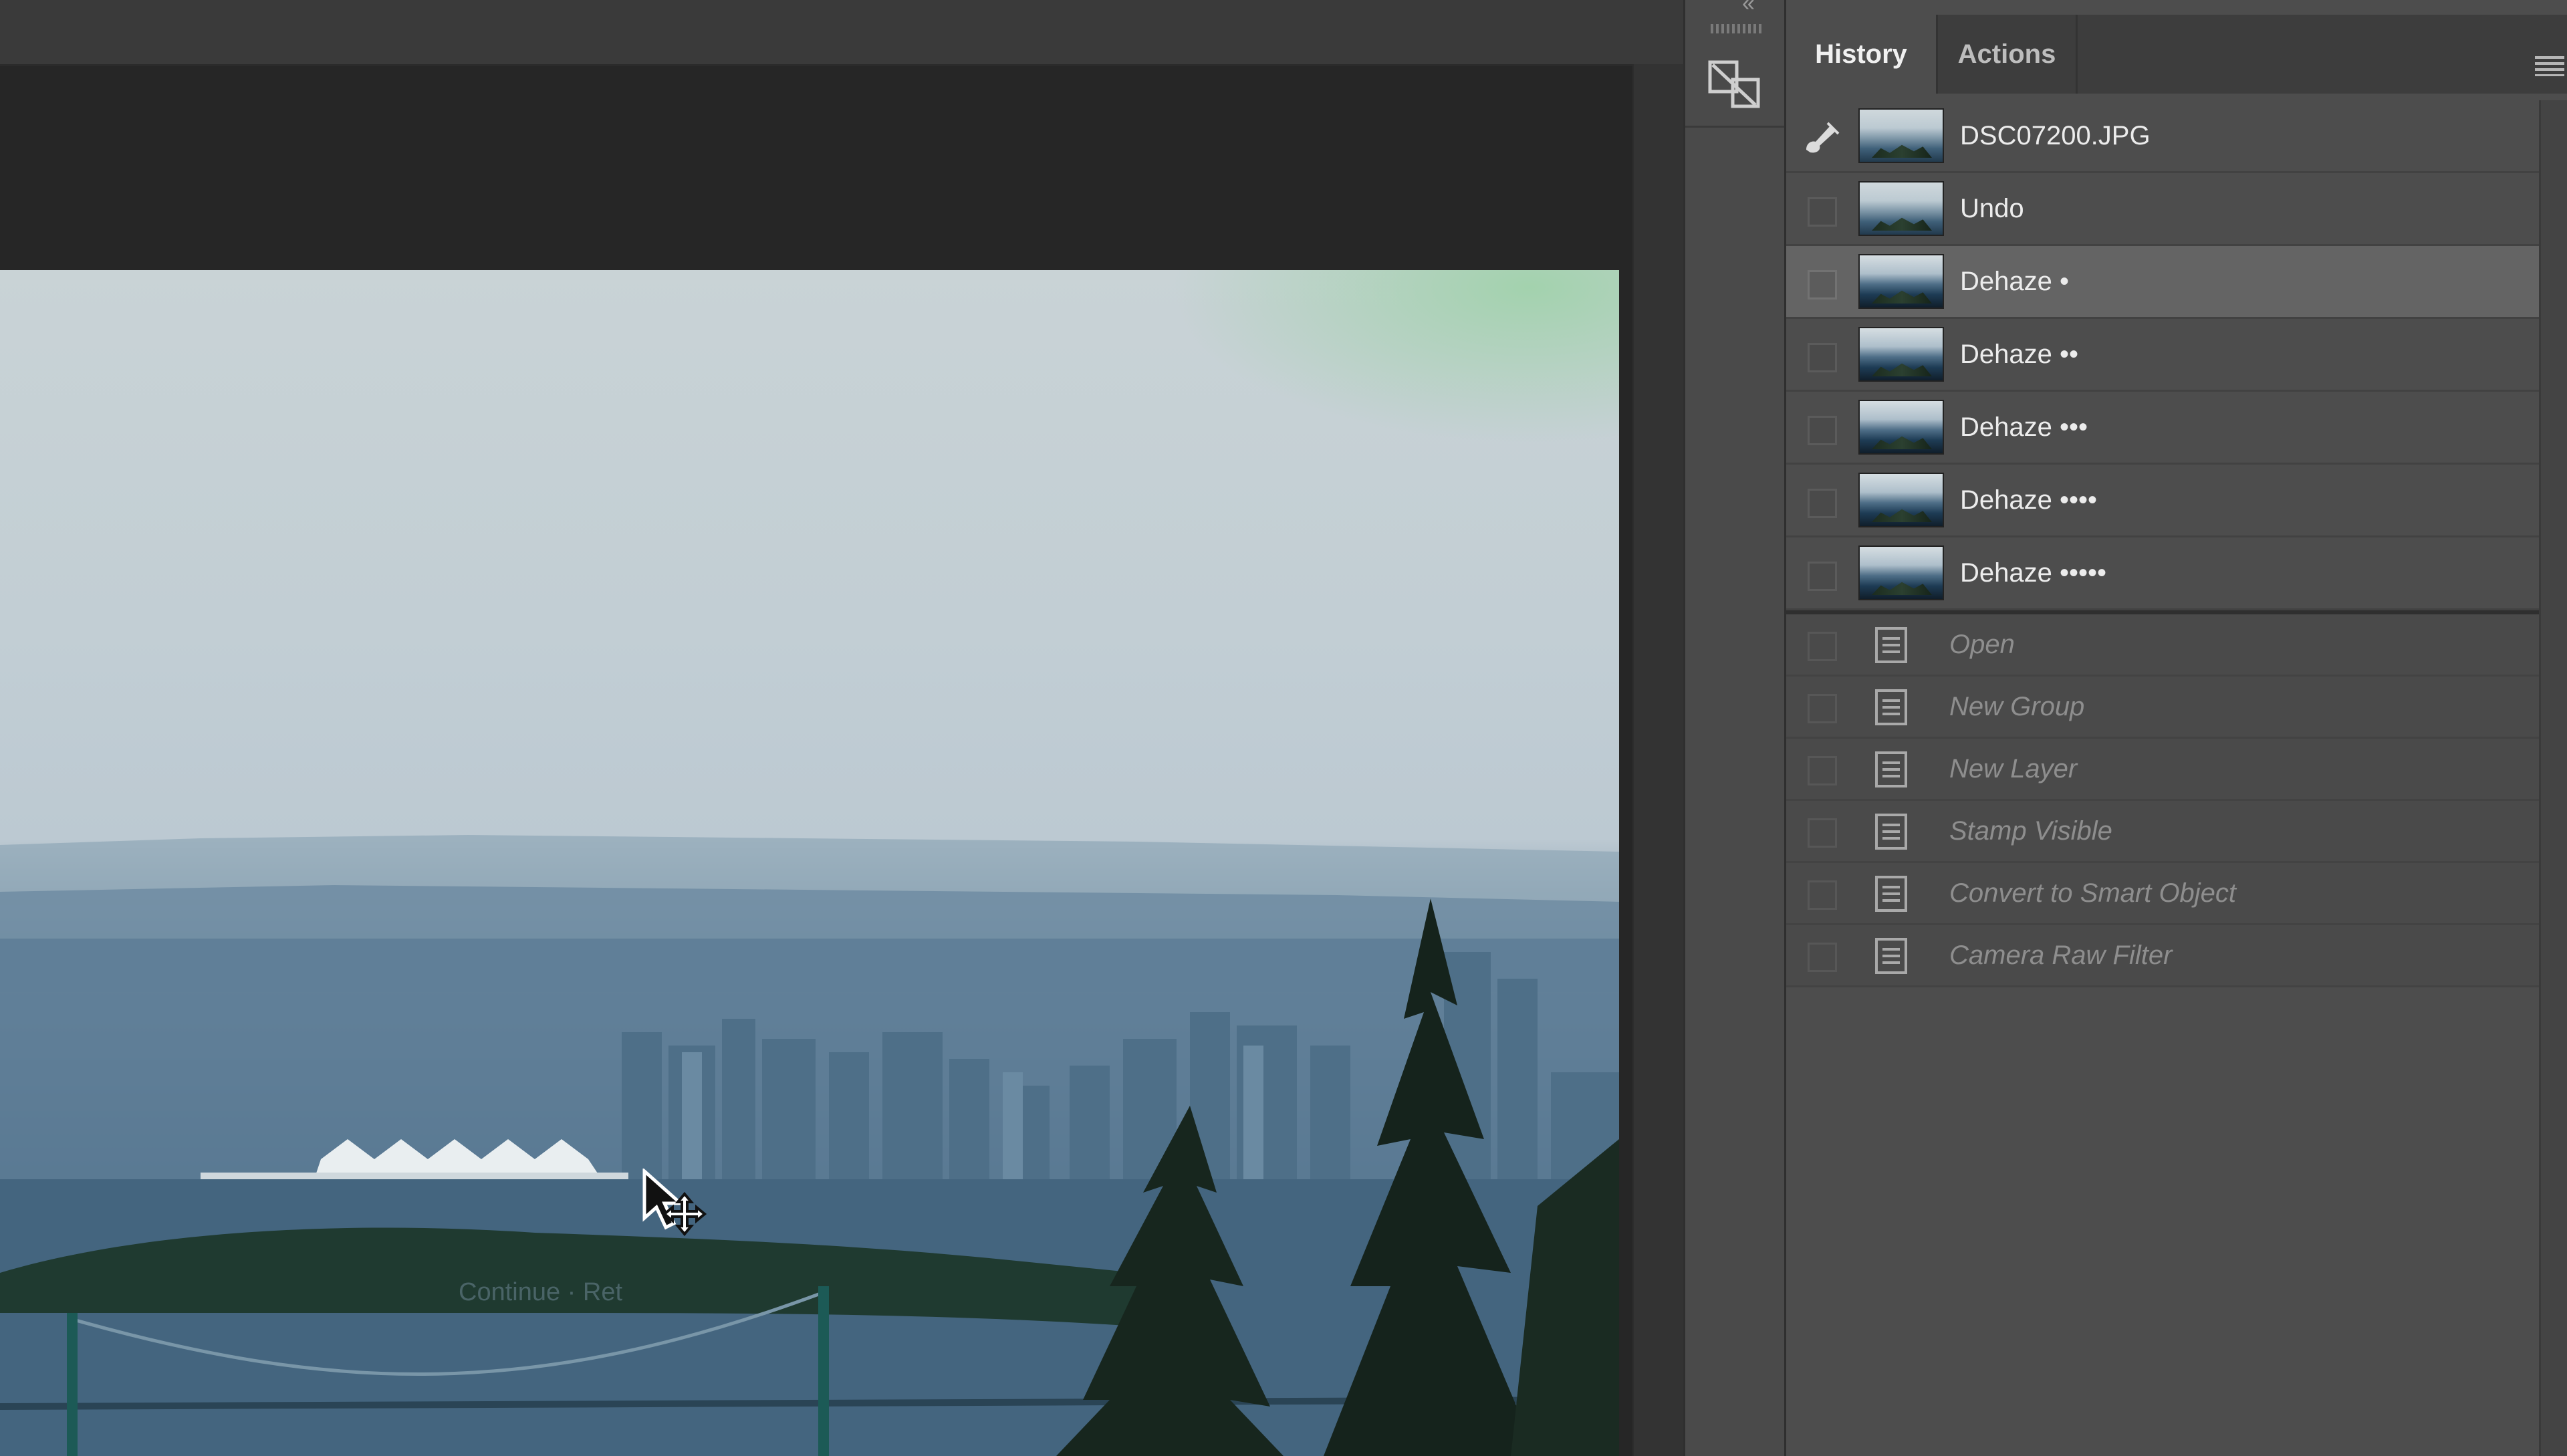 Image resolution: width=2567 pixels, height=1456 pixels. I want to click on panel-icon-strip, so click(1734, 728).